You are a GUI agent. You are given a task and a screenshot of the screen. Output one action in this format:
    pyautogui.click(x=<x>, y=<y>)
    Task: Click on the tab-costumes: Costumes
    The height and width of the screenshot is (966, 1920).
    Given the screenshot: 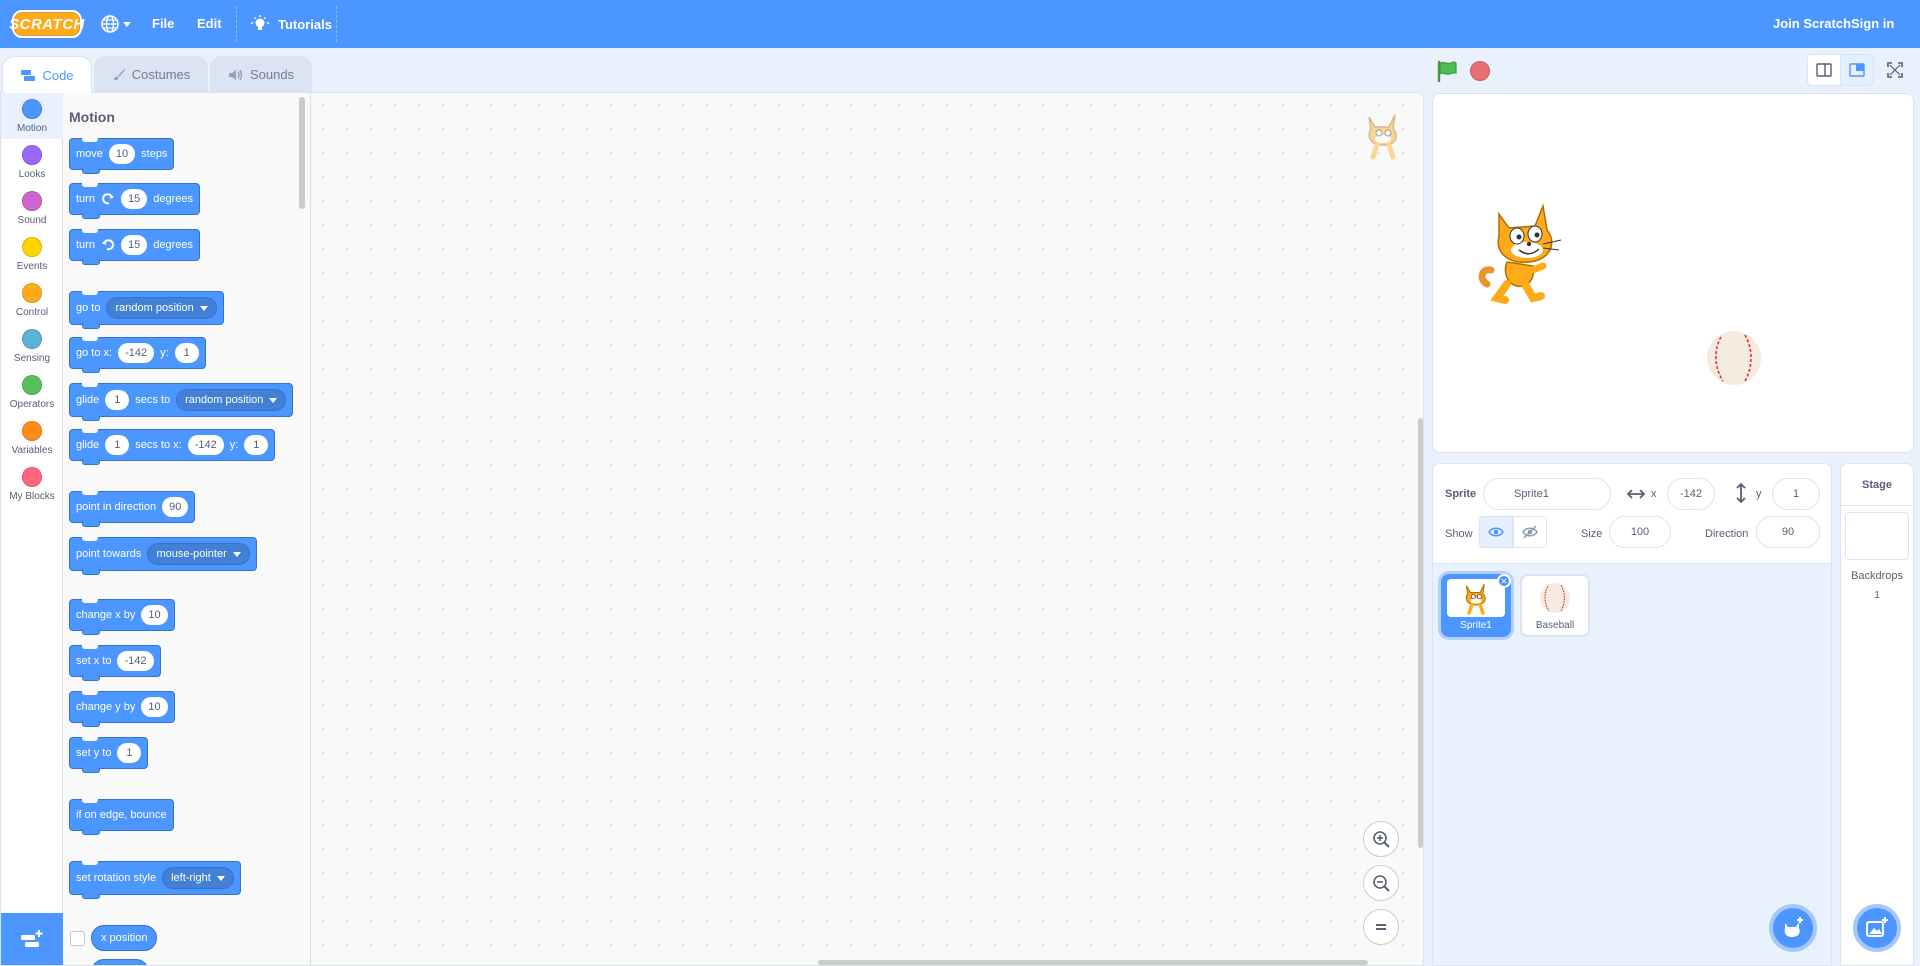 What is the action you would take?
    pyautogui.click(x=151, y=74)
    